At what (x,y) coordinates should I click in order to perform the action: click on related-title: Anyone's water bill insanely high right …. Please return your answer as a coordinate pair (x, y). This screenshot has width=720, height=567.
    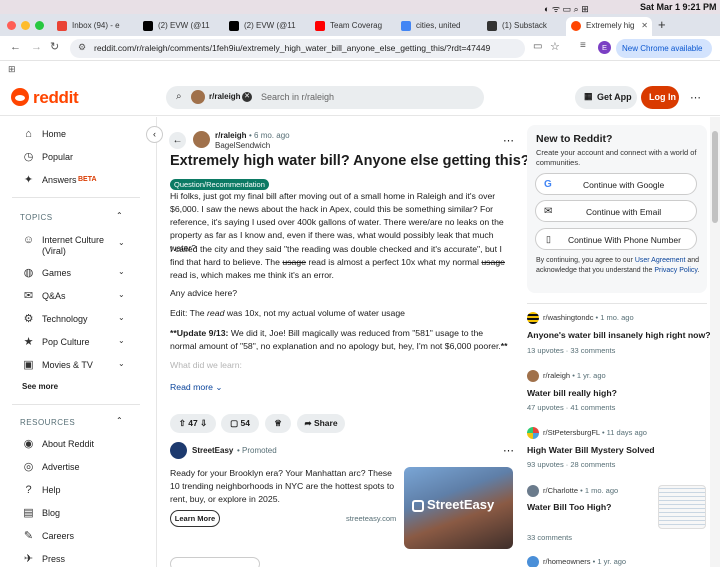
    Looking at the image, I should click on (619, 335).